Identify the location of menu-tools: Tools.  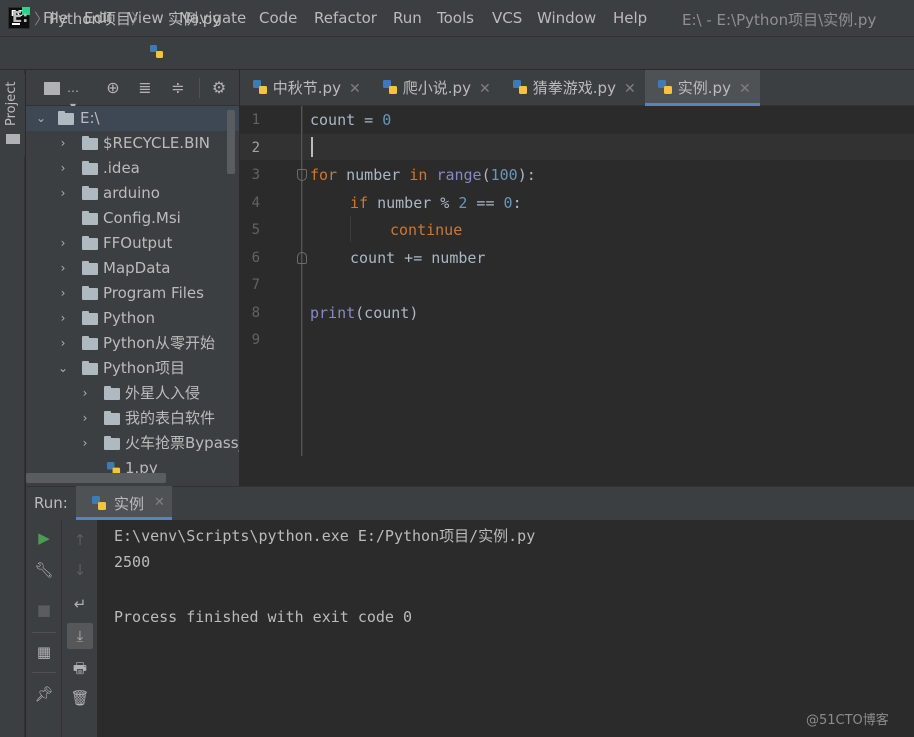
(455, 18).